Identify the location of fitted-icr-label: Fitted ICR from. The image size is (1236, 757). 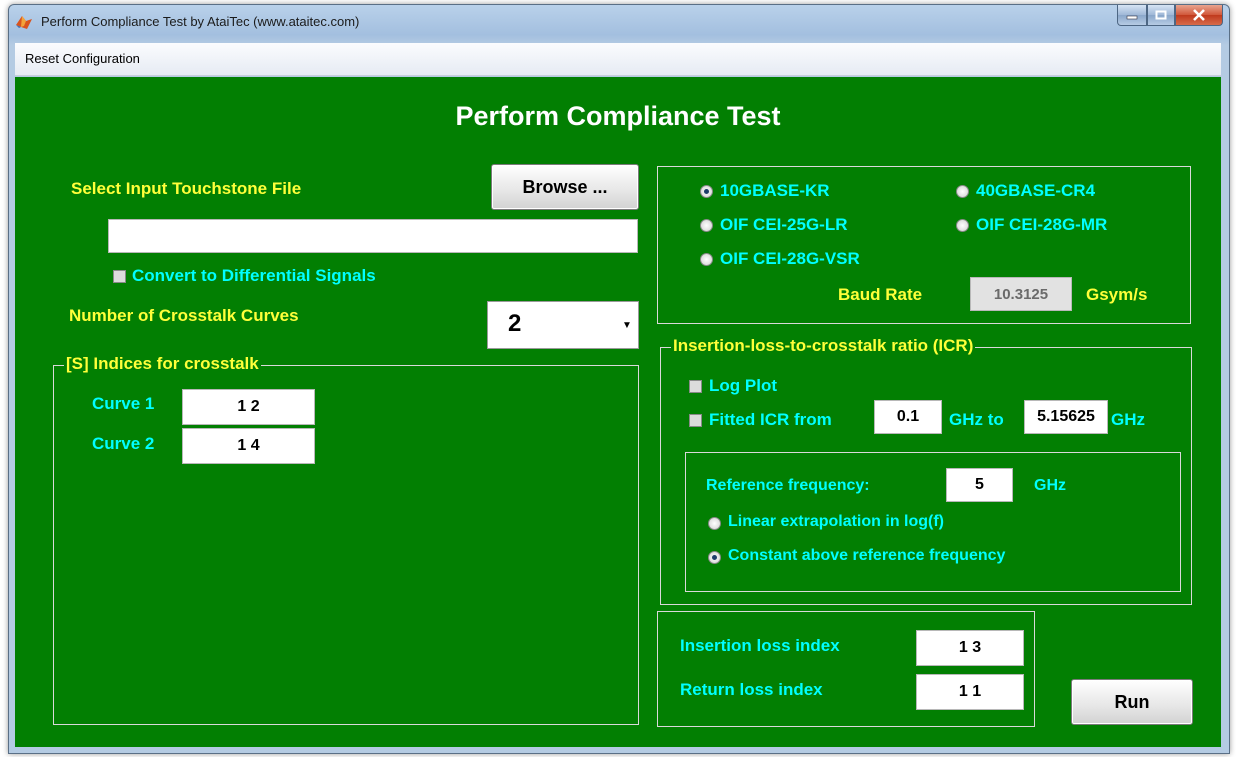
(770, 419).